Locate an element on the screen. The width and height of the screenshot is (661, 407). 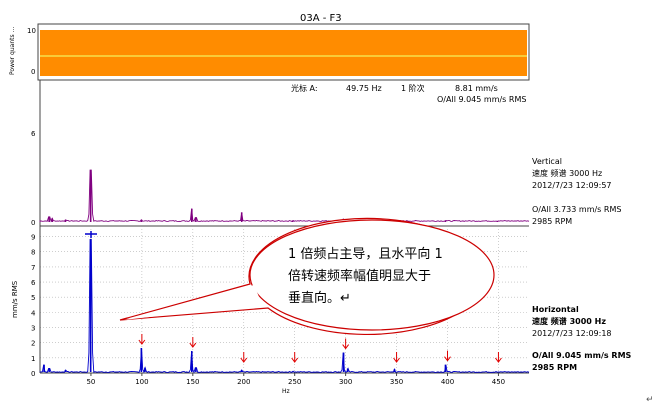
x-tick-400: 400 is located at coordinates (447, 382).